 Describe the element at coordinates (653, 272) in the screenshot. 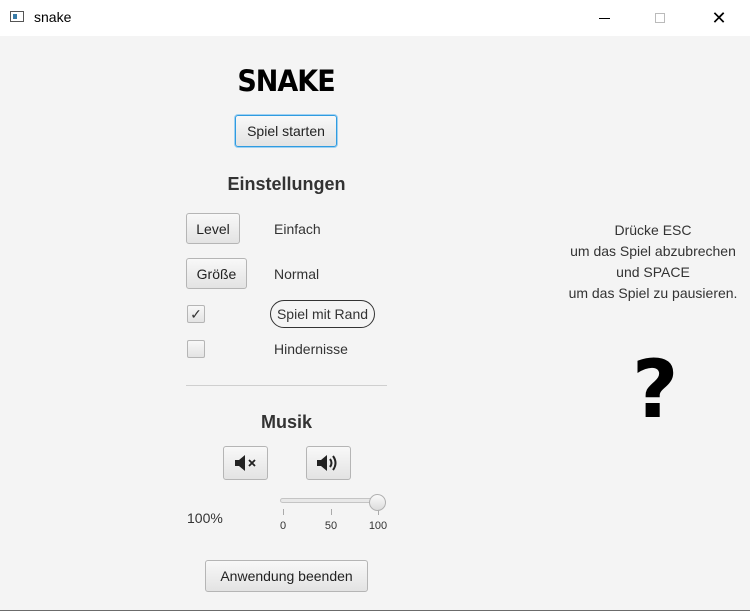

I see `help-line: und SPACE` at that location.